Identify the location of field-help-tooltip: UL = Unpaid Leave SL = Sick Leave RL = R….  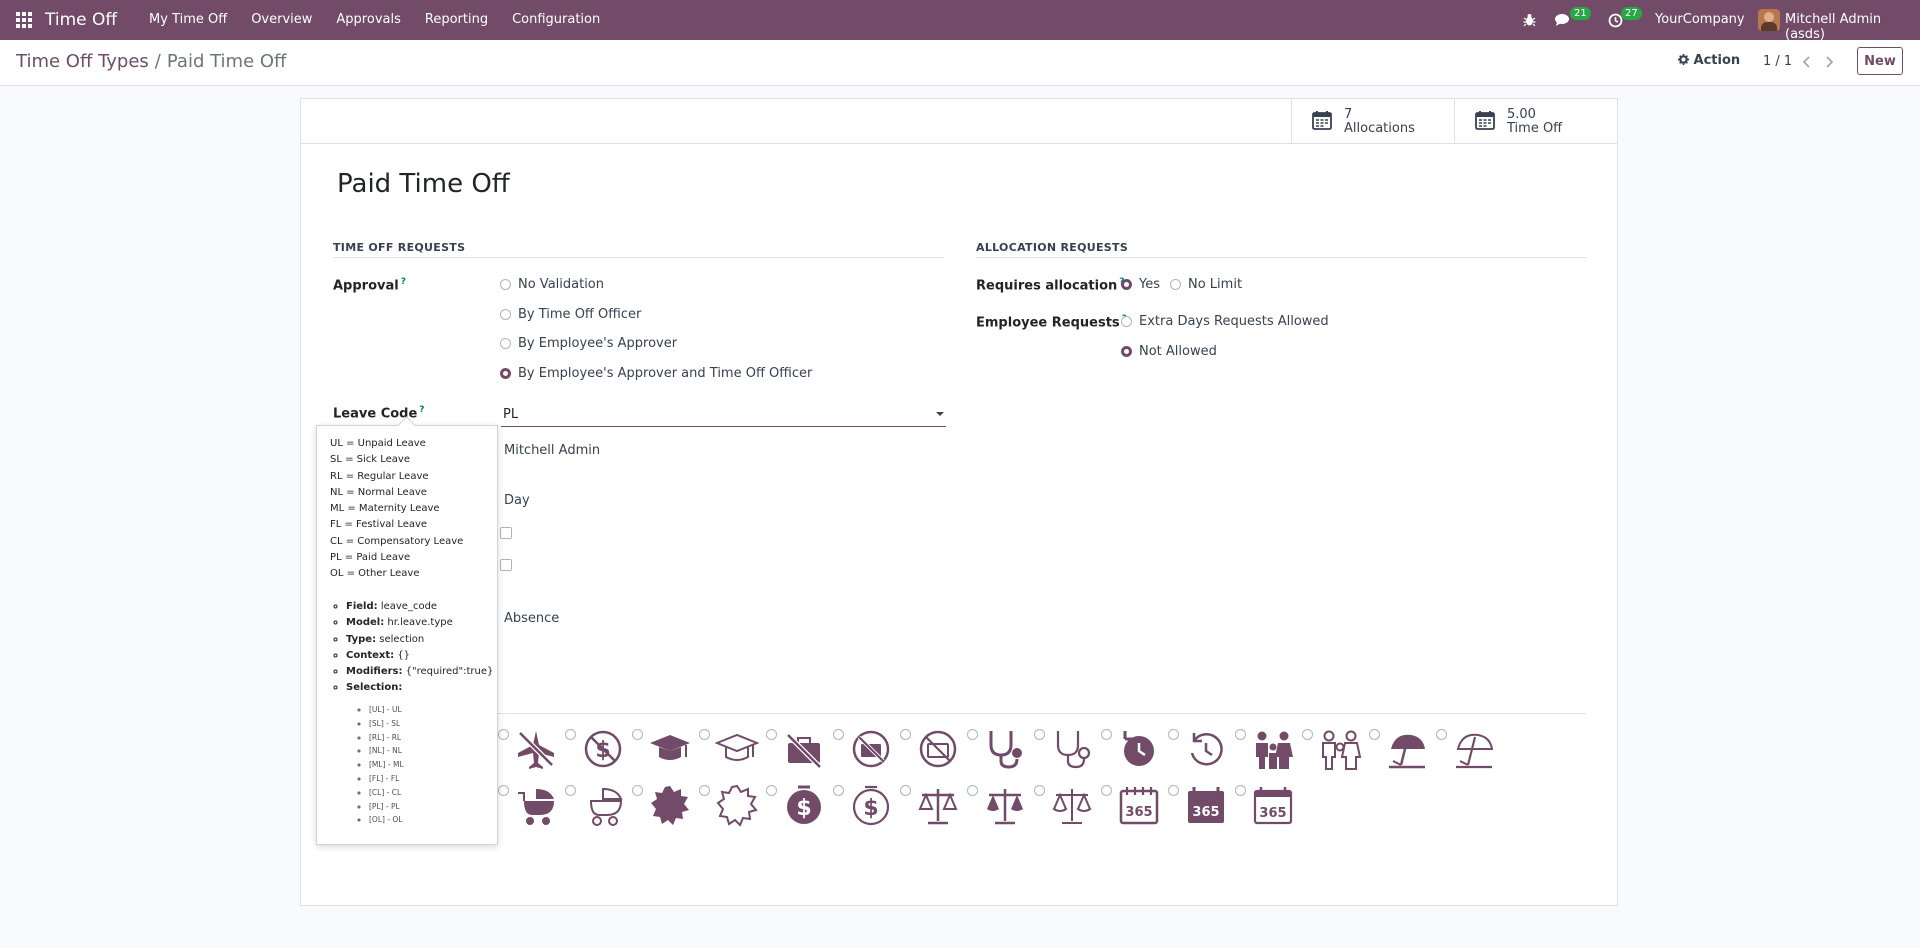
(407, 630).